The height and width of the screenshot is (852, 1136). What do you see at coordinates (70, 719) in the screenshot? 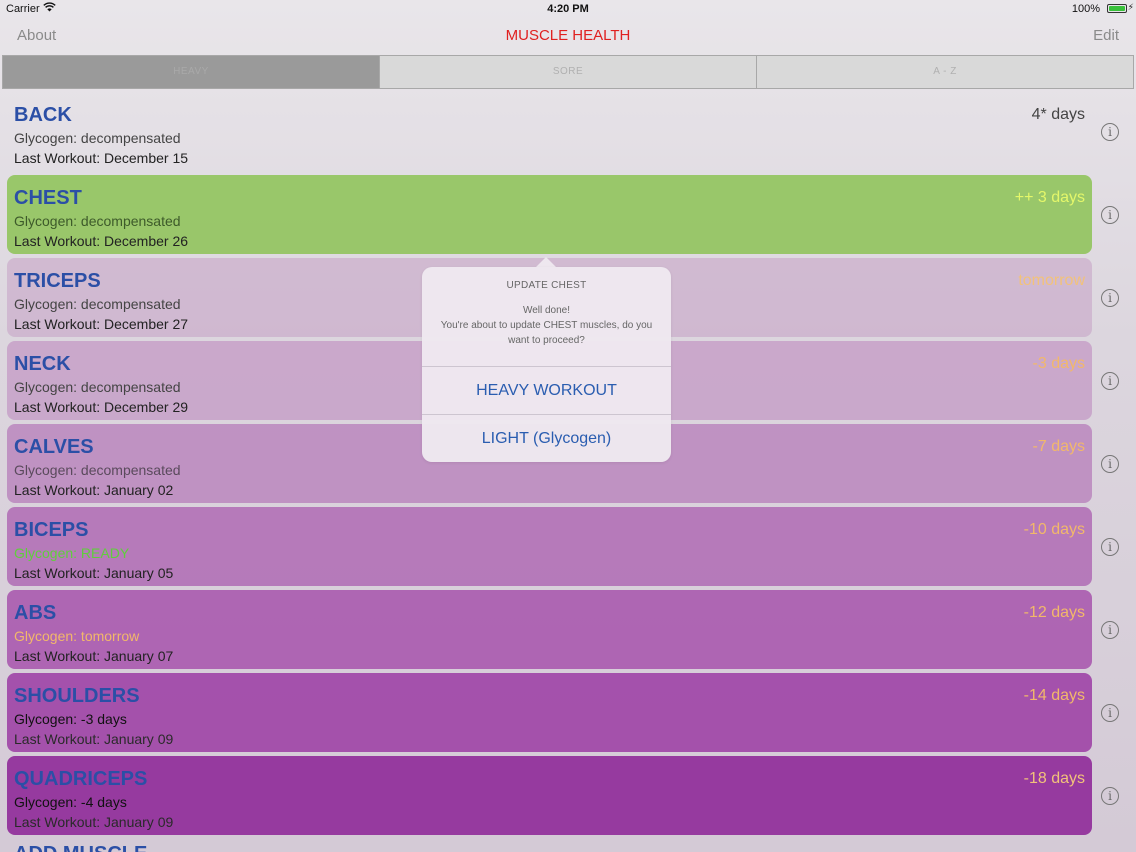
I see `glycogen-status: Glycogen: -3 days` at bounding box center [70, 719].